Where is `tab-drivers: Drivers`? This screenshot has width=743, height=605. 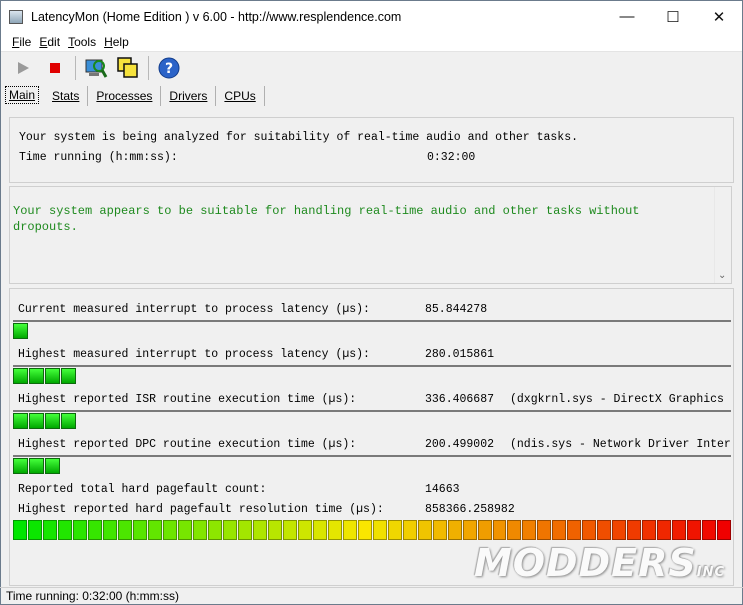
tab-drivers: Drivers is located at coordinates (189, 96).